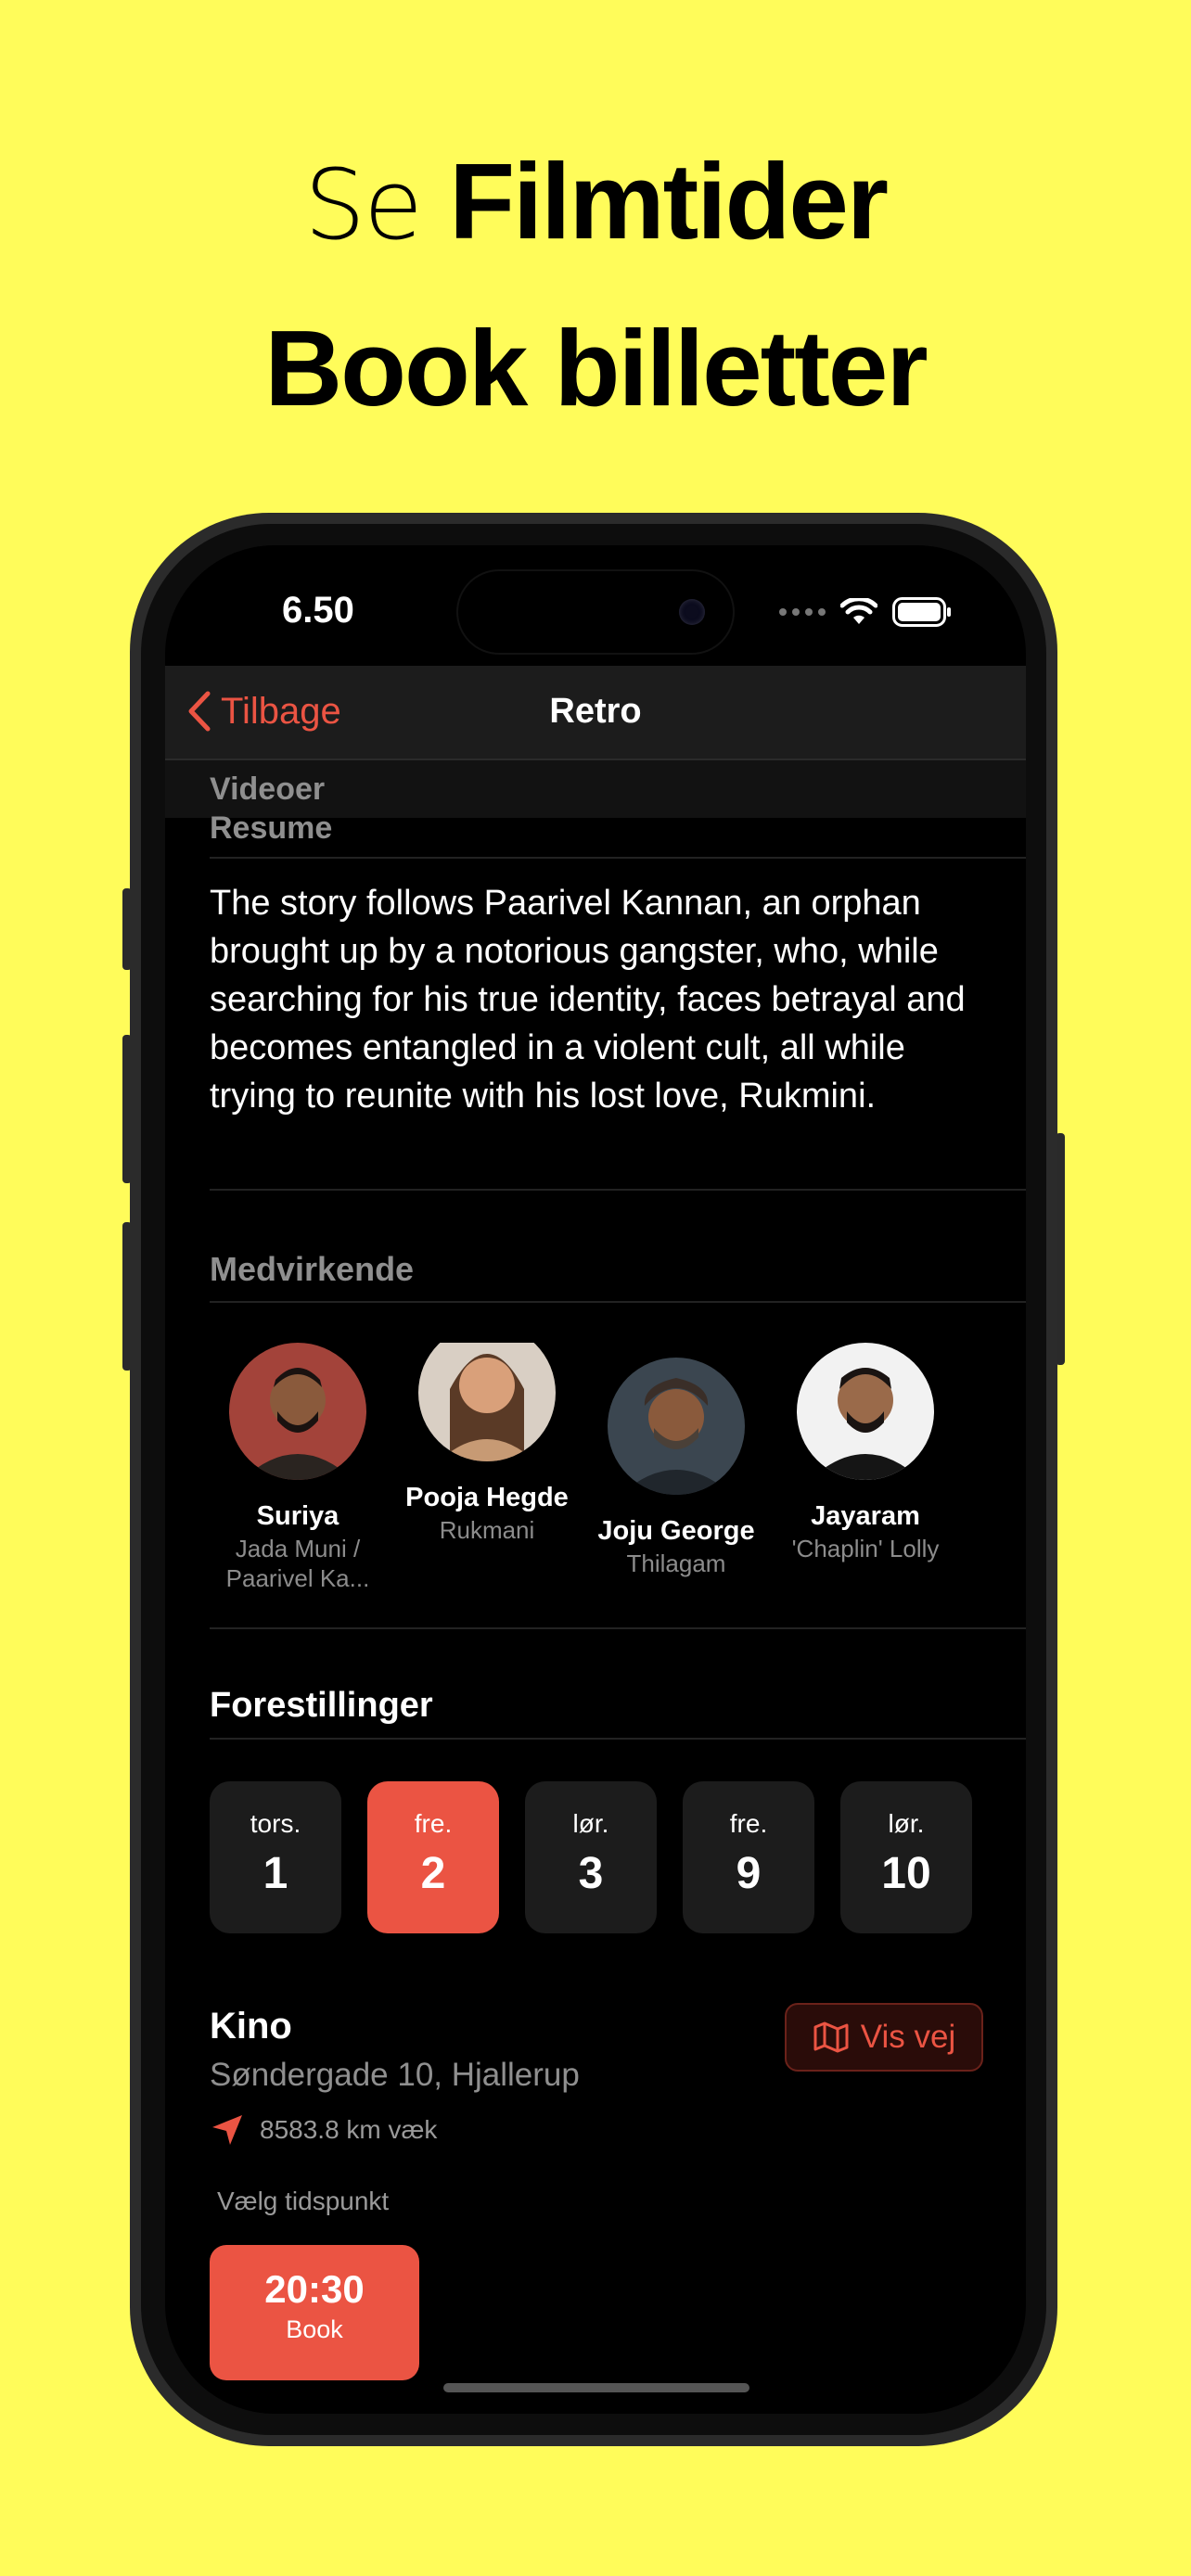 This screenshot has height=2576, width=1191. I want to click on dynamic-island, so click(595, 612).